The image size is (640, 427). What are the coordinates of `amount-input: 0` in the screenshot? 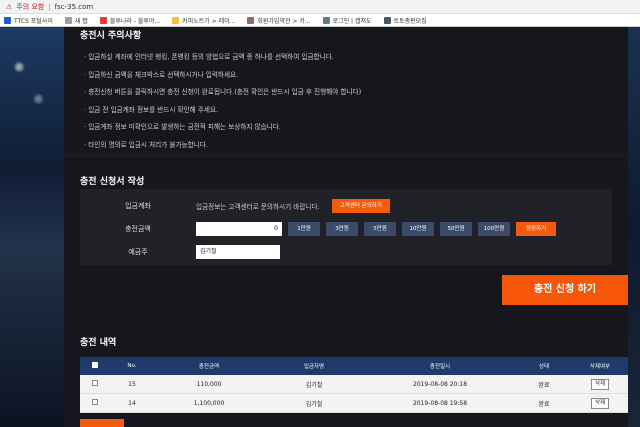 It's located at (239, 229).